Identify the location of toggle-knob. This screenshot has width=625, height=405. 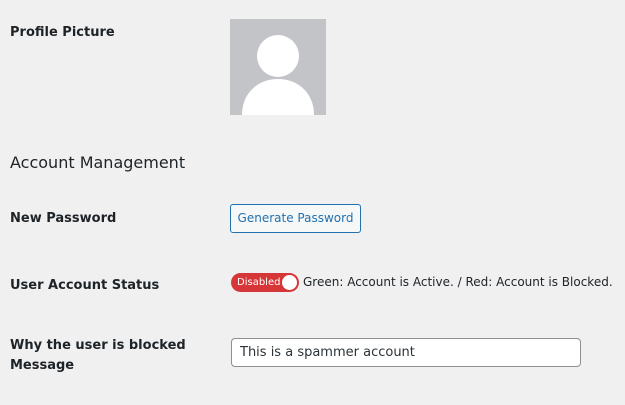
(289, 282).